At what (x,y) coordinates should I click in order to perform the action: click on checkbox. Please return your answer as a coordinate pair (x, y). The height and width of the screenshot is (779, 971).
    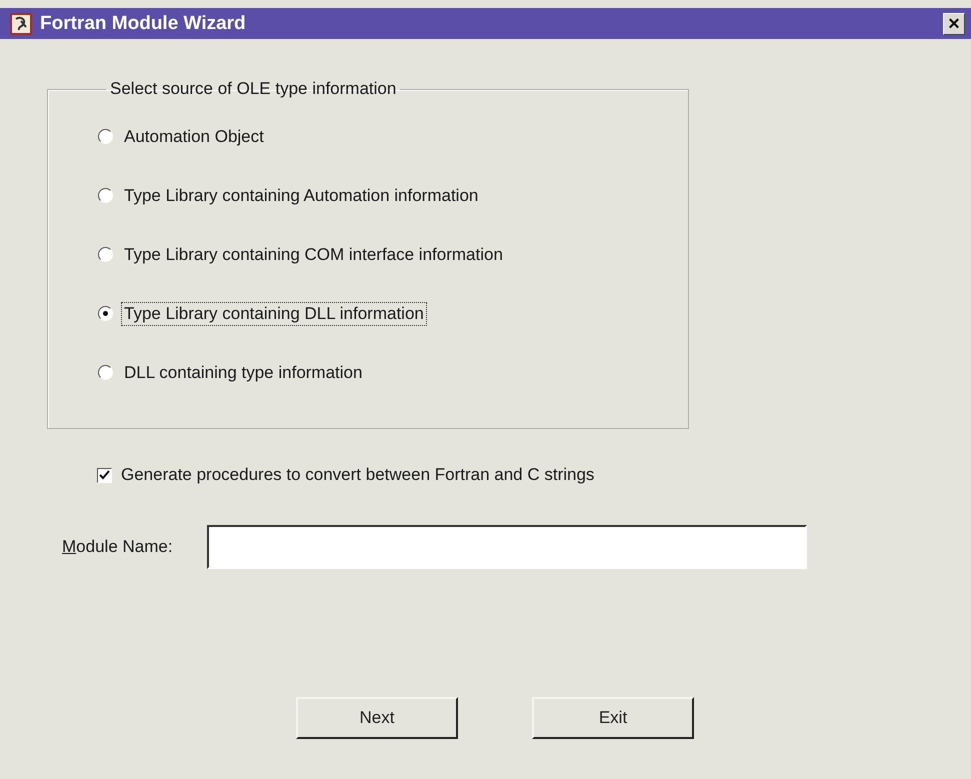
    Looking at the image, I should click on (104, 475).